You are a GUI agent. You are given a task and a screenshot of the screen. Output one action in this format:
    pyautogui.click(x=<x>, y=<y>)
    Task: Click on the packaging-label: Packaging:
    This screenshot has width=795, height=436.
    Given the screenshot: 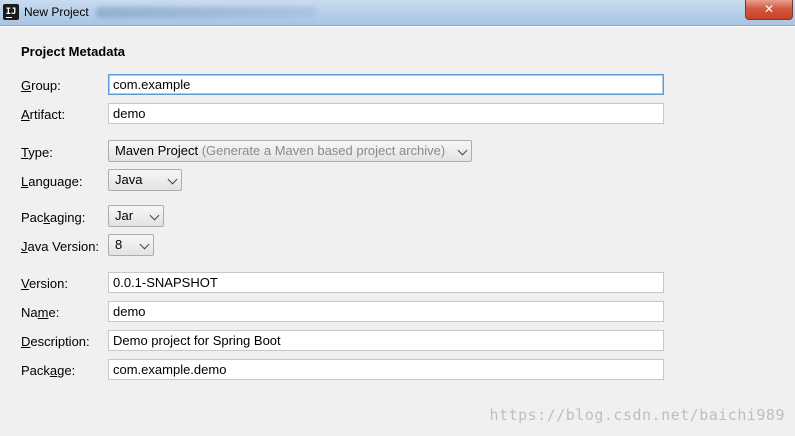 What is the action you would take?
    pyautogui.click(x=53, y=217)
    